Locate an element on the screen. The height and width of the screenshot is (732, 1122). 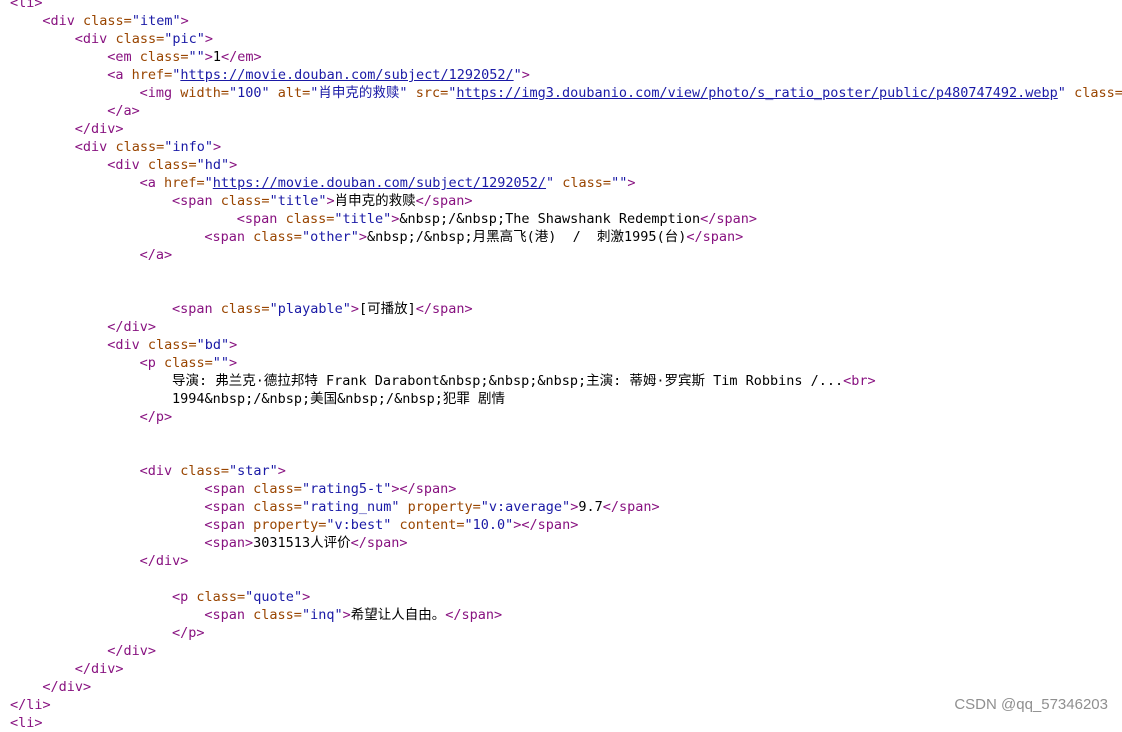
attribute-value-token: "info" is located at coordinates (188, 147).